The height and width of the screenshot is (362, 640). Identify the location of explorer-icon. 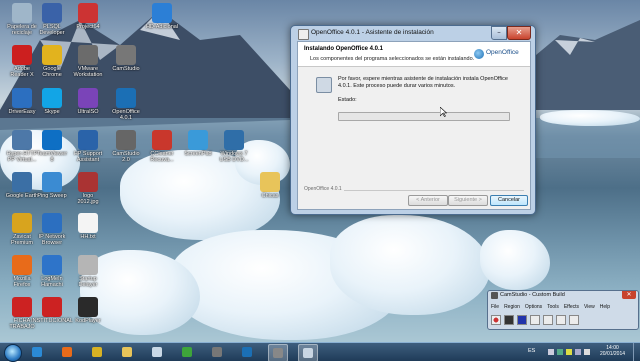
(127, 352).